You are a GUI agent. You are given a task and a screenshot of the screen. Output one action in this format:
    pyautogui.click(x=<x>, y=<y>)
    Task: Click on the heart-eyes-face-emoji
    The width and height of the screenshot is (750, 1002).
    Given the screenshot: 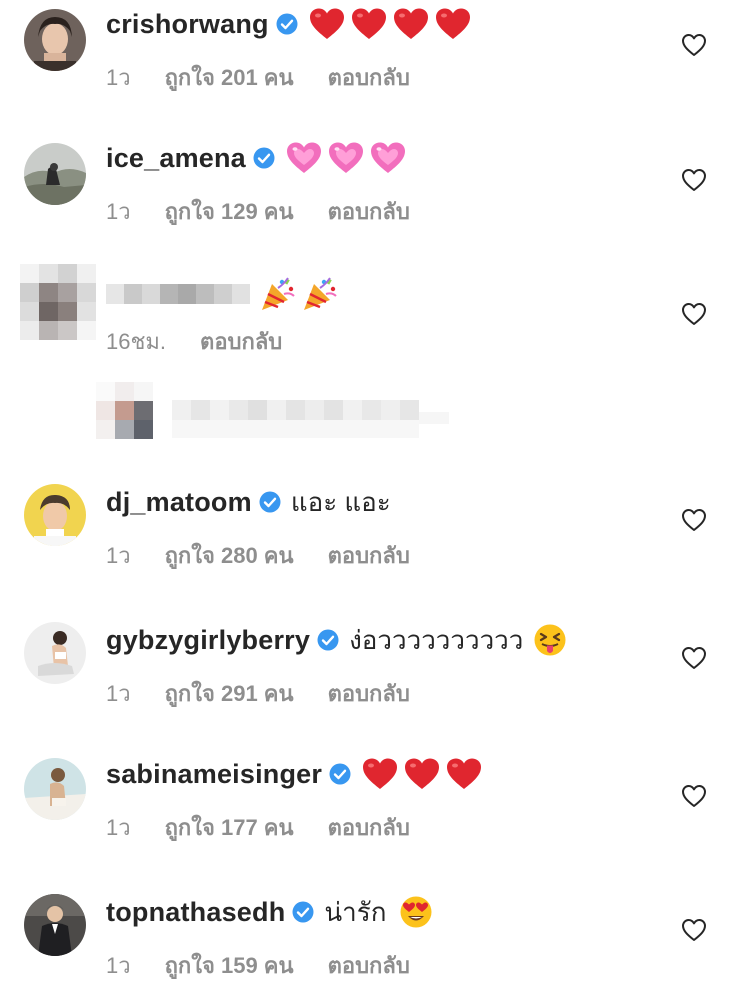 What is the action you would take?
    pyautogui.click(x=415, y=912)
    